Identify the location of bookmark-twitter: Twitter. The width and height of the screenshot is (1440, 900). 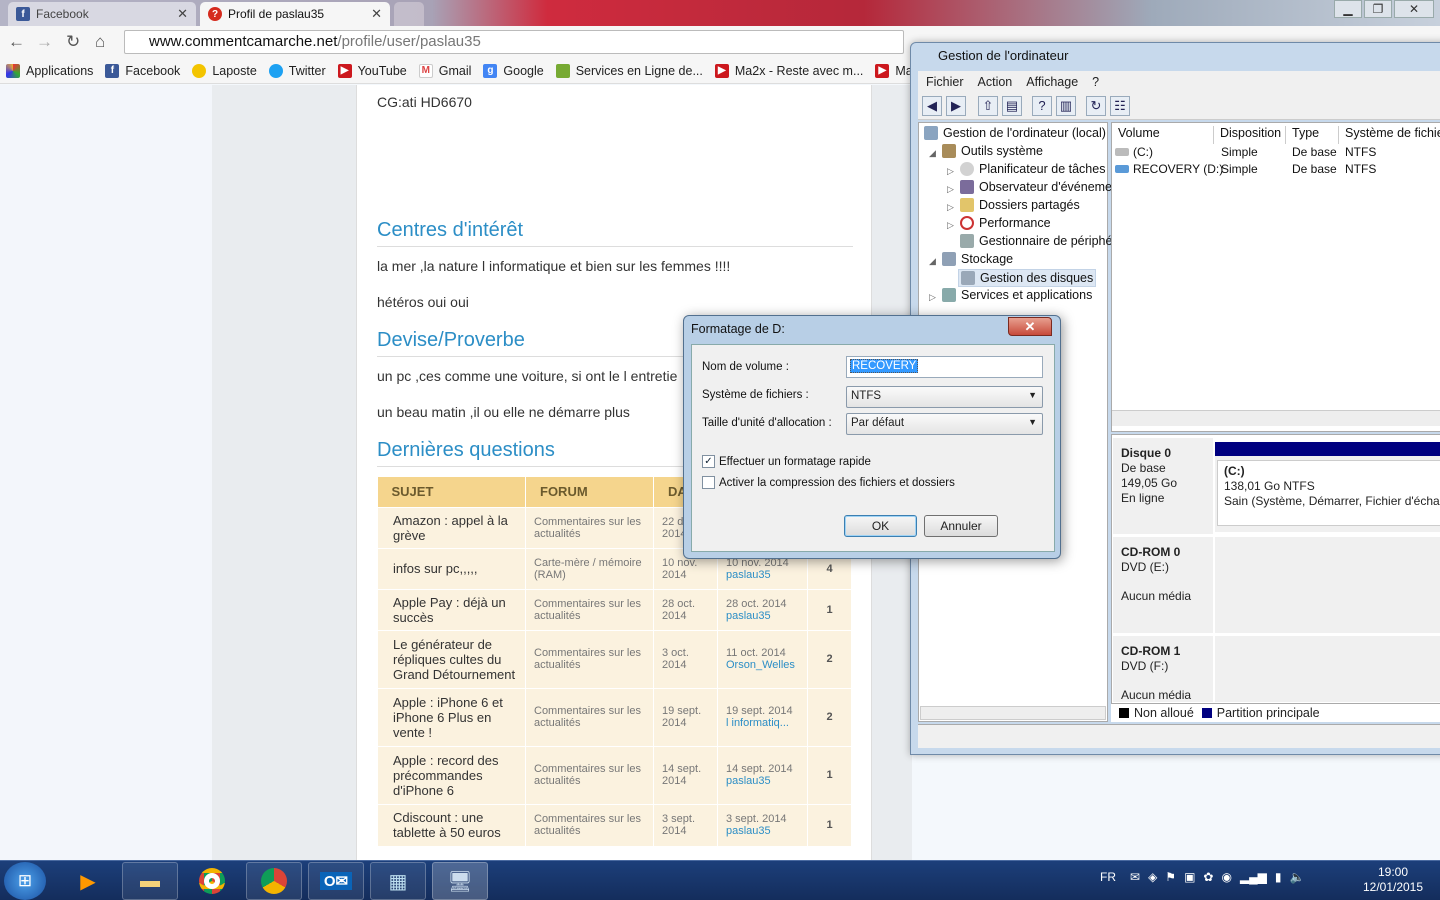
(297, 70).